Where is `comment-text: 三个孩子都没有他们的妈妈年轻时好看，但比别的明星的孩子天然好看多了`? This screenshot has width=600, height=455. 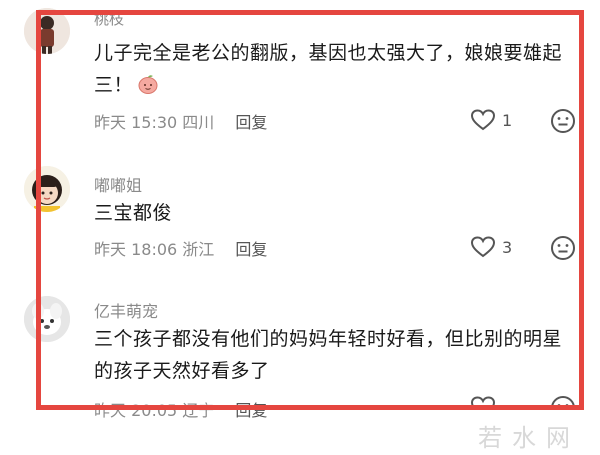
comment-text: 三个孩子都没有他们的妈妈年轻时好看，但比别的明星的孩子天然好看多了 is located at coordinates (329, 355).